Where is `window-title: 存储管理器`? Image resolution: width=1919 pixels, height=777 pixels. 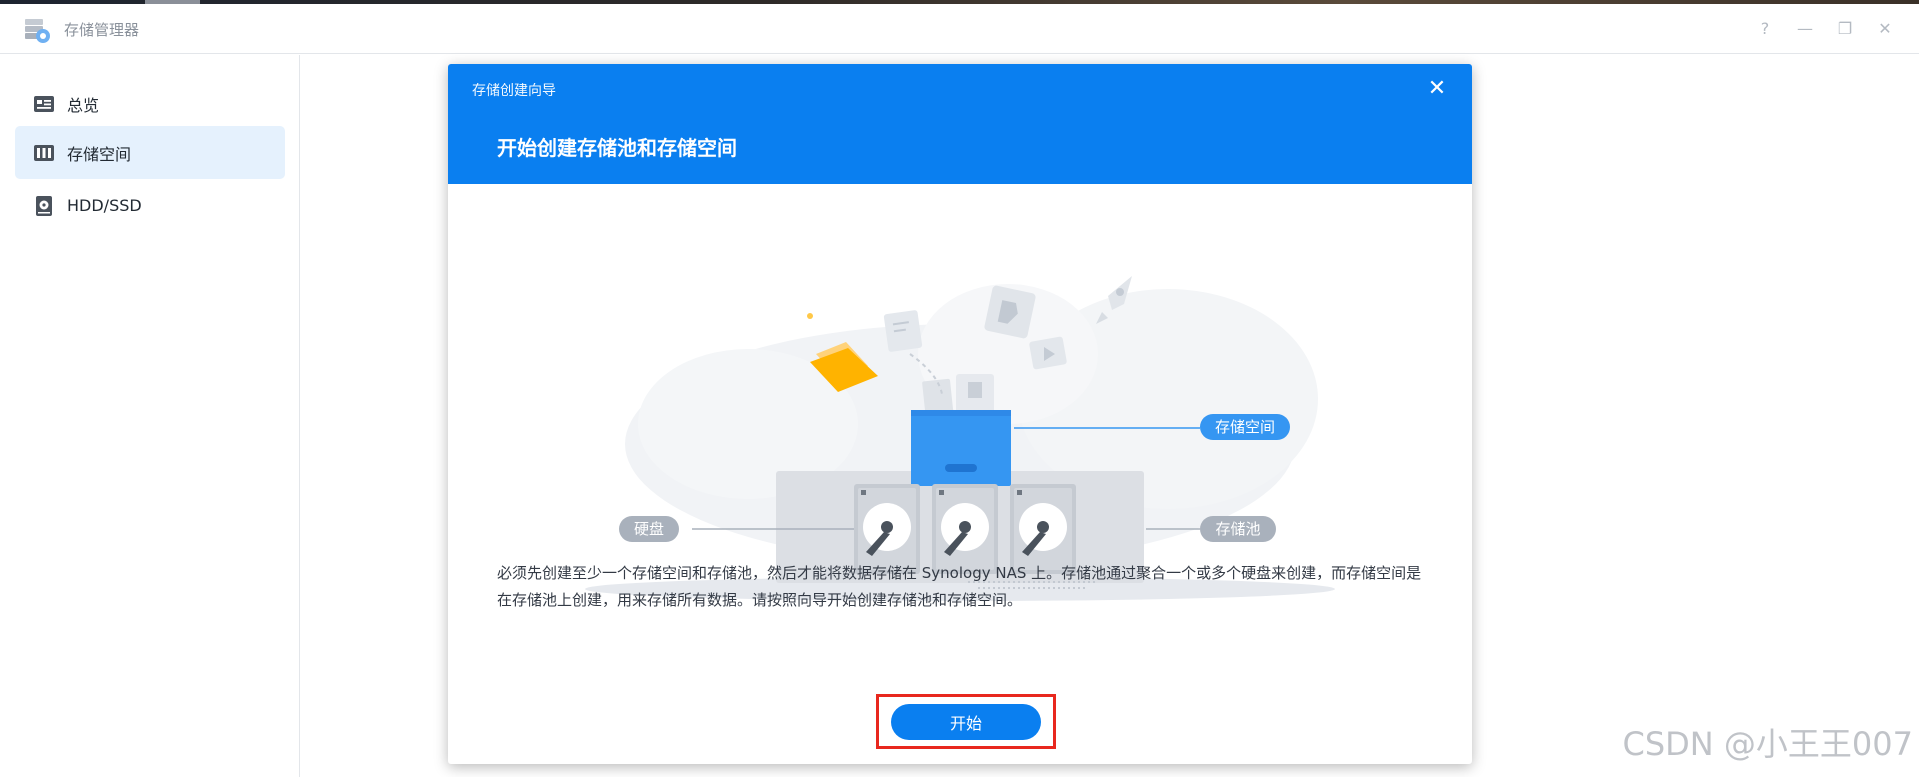 window-title: 存储管理器 is located at coordinates (102, 30).